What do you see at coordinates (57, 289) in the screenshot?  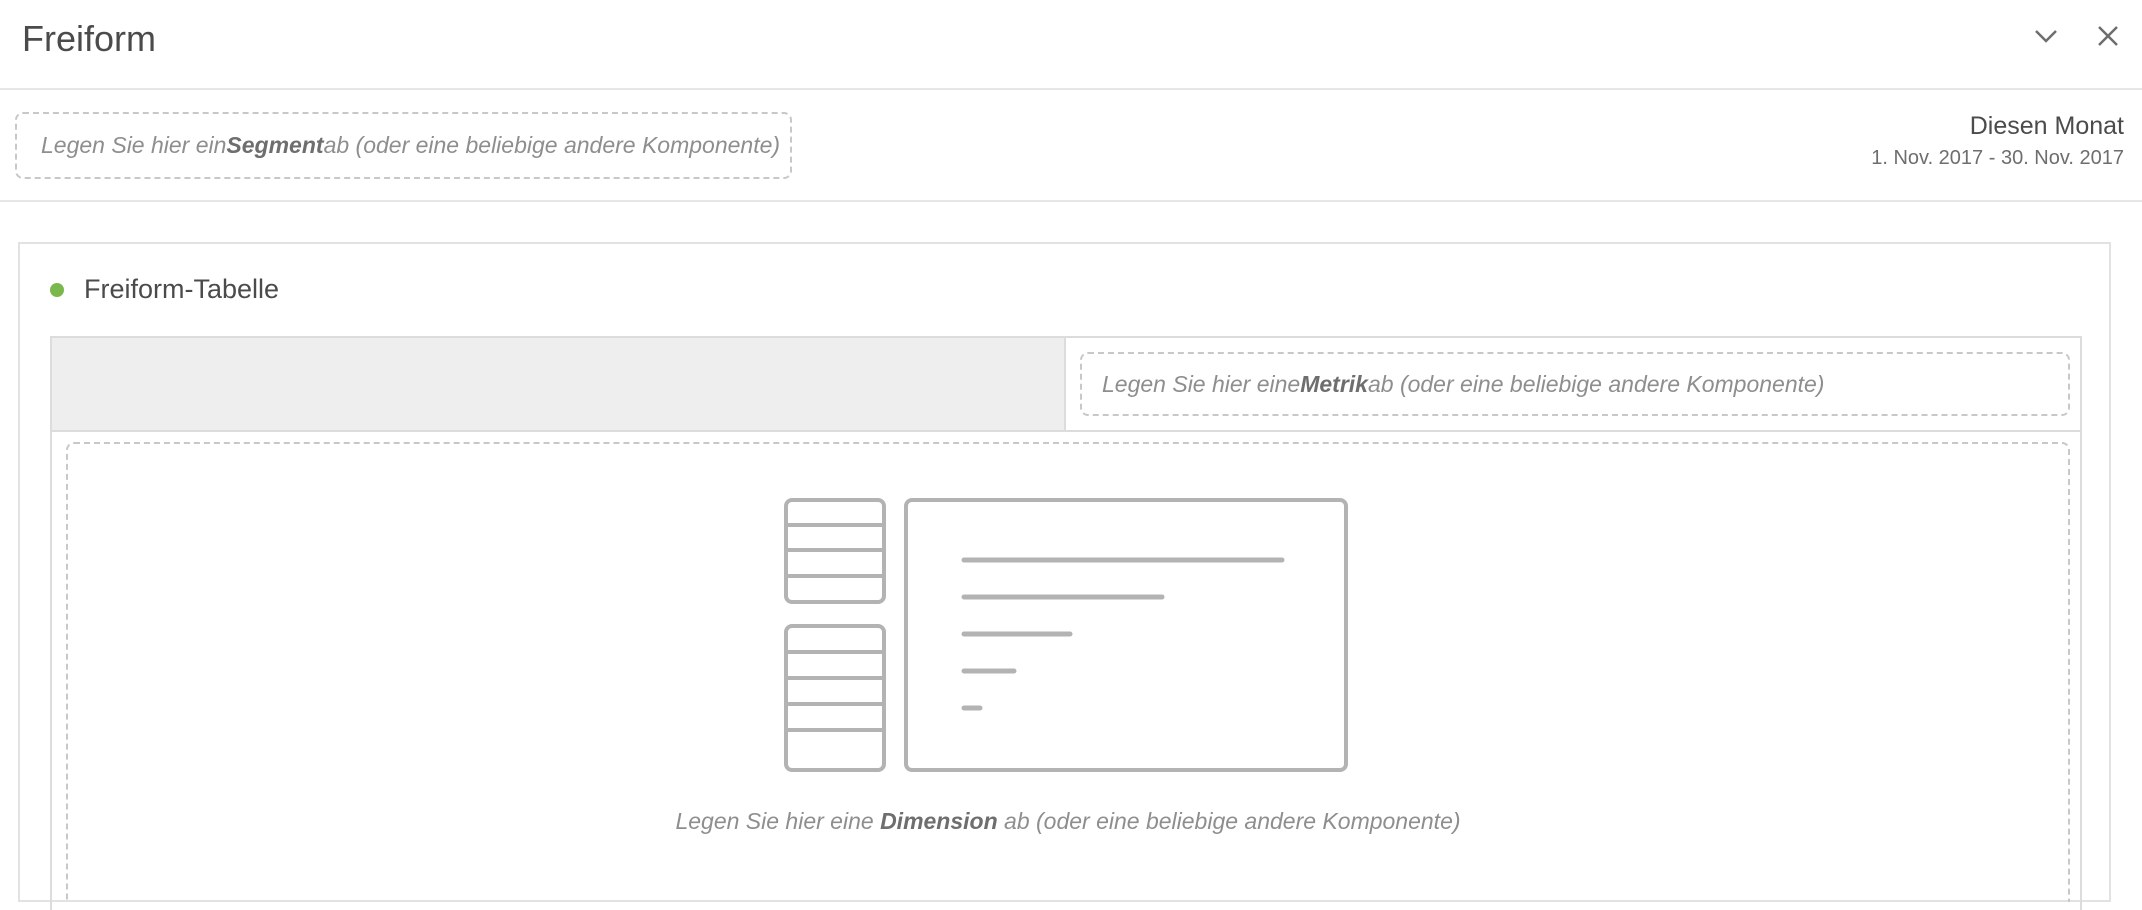 I see `status-dot-icon` at bounding box center [57, 289].